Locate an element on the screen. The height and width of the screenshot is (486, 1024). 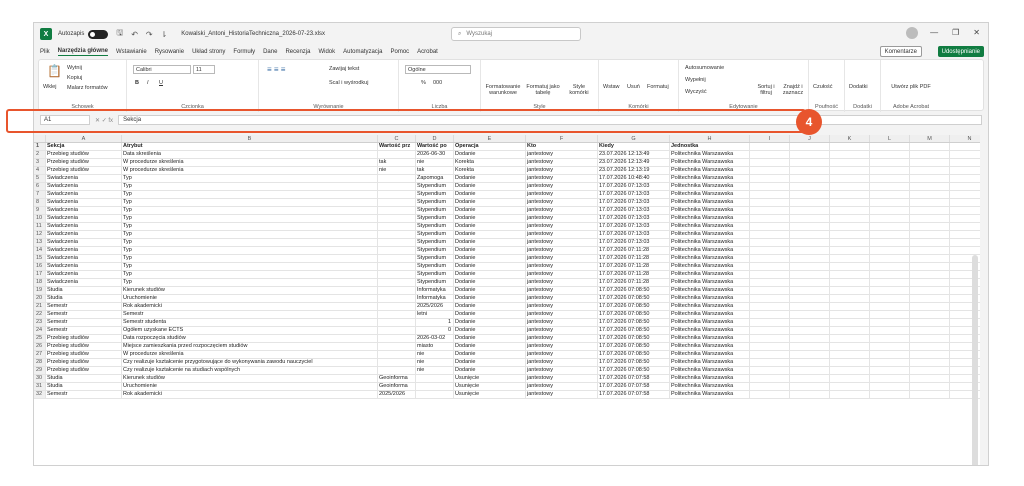
row-number: 23 is located at coordinates (40, 322).